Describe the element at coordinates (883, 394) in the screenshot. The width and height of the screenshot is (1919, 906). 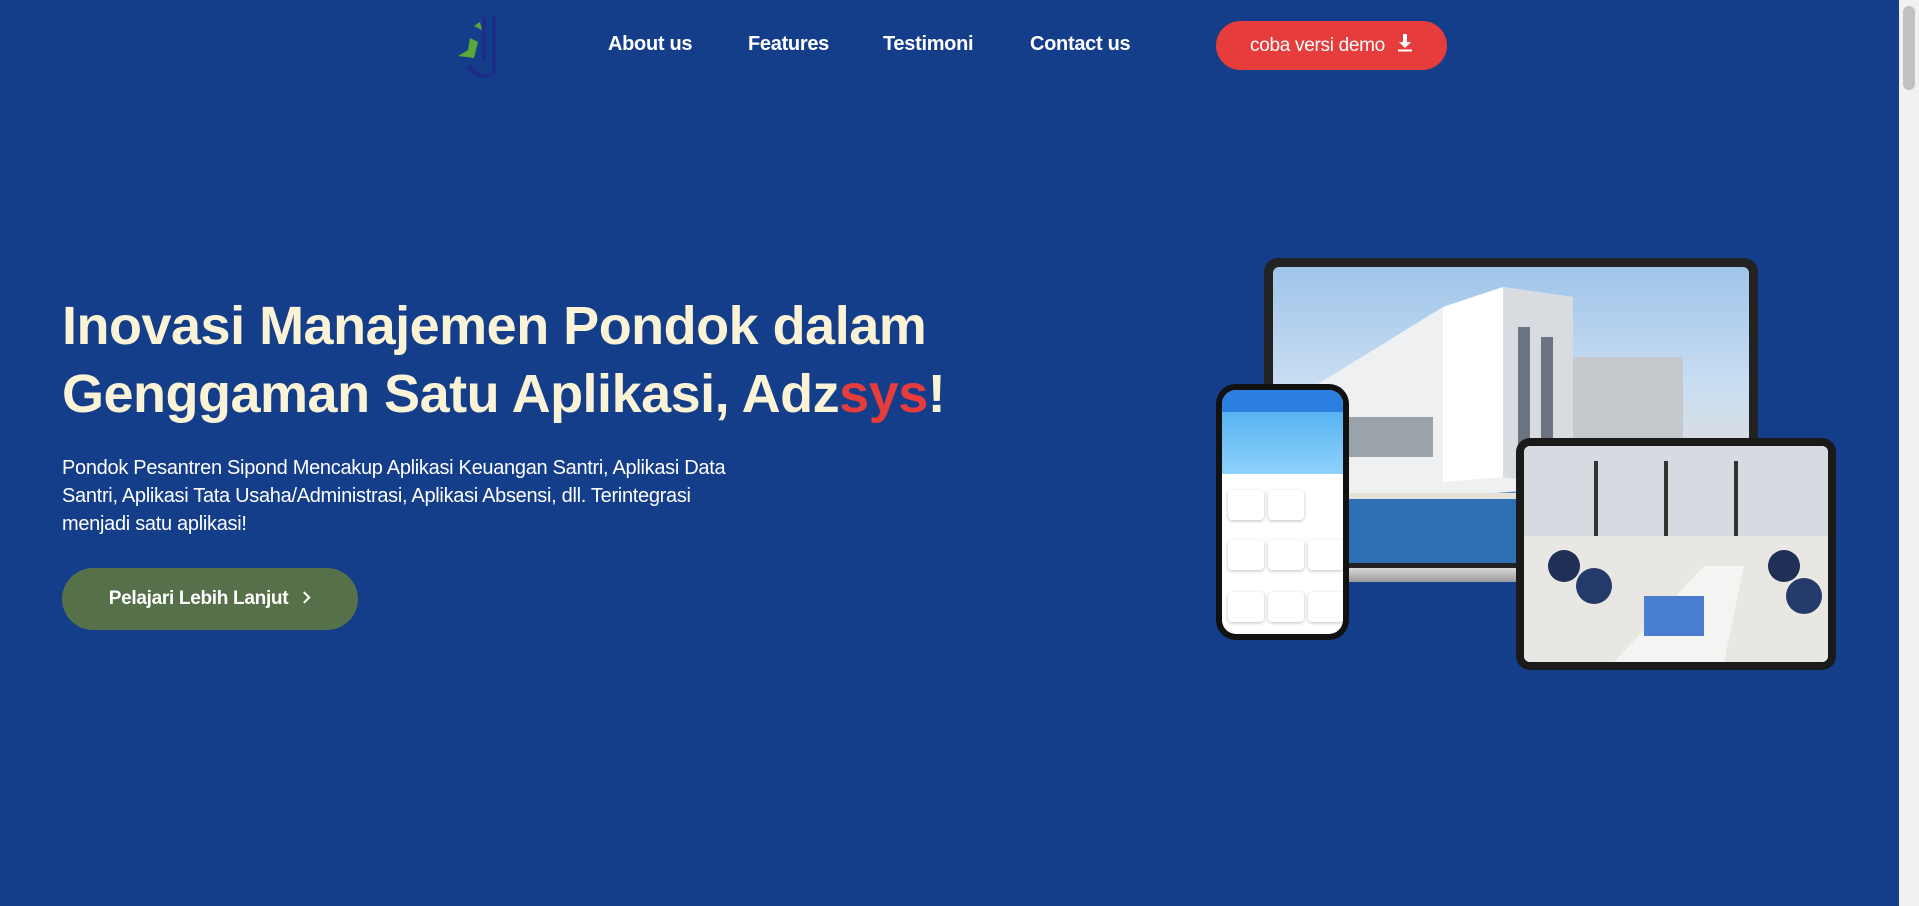
I see `hero-title-accent: sys` at that location.